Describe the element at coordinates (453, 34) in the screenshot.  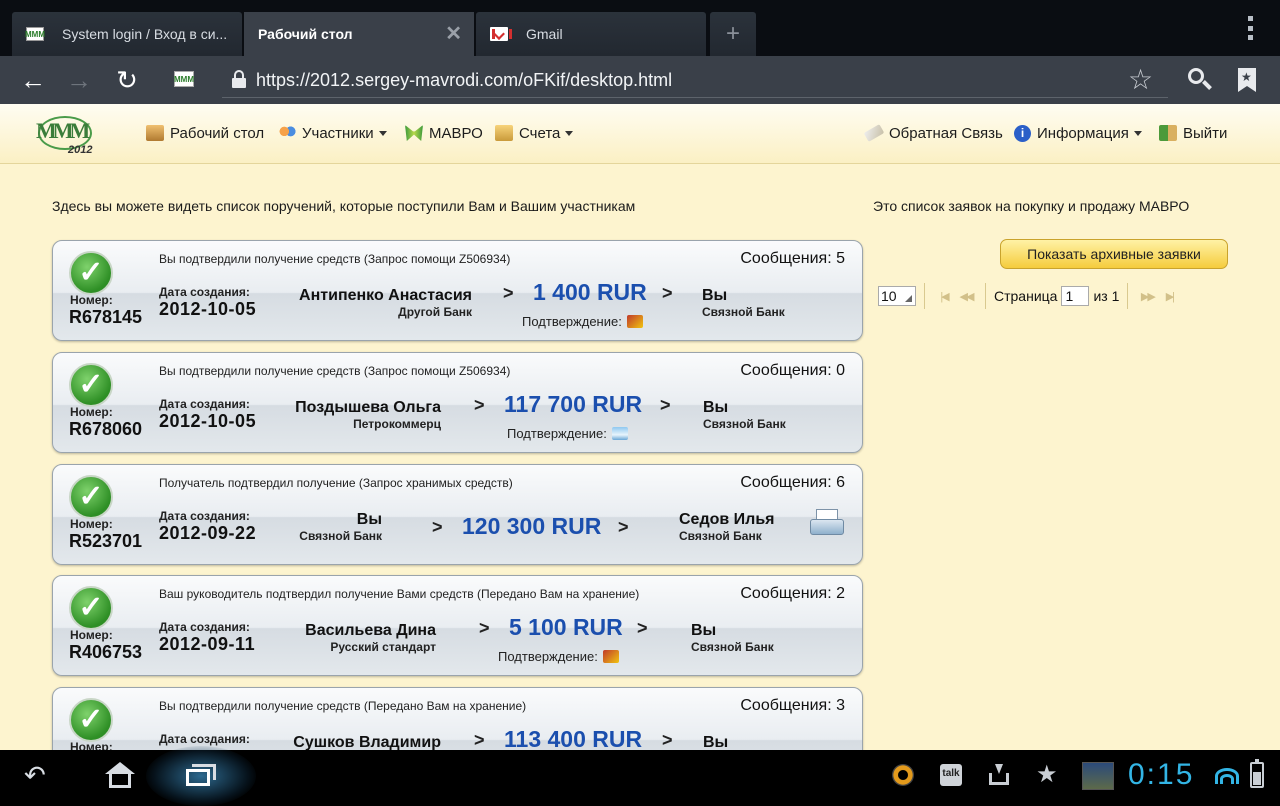
I see `tab-close-icon: ✕` at that location.